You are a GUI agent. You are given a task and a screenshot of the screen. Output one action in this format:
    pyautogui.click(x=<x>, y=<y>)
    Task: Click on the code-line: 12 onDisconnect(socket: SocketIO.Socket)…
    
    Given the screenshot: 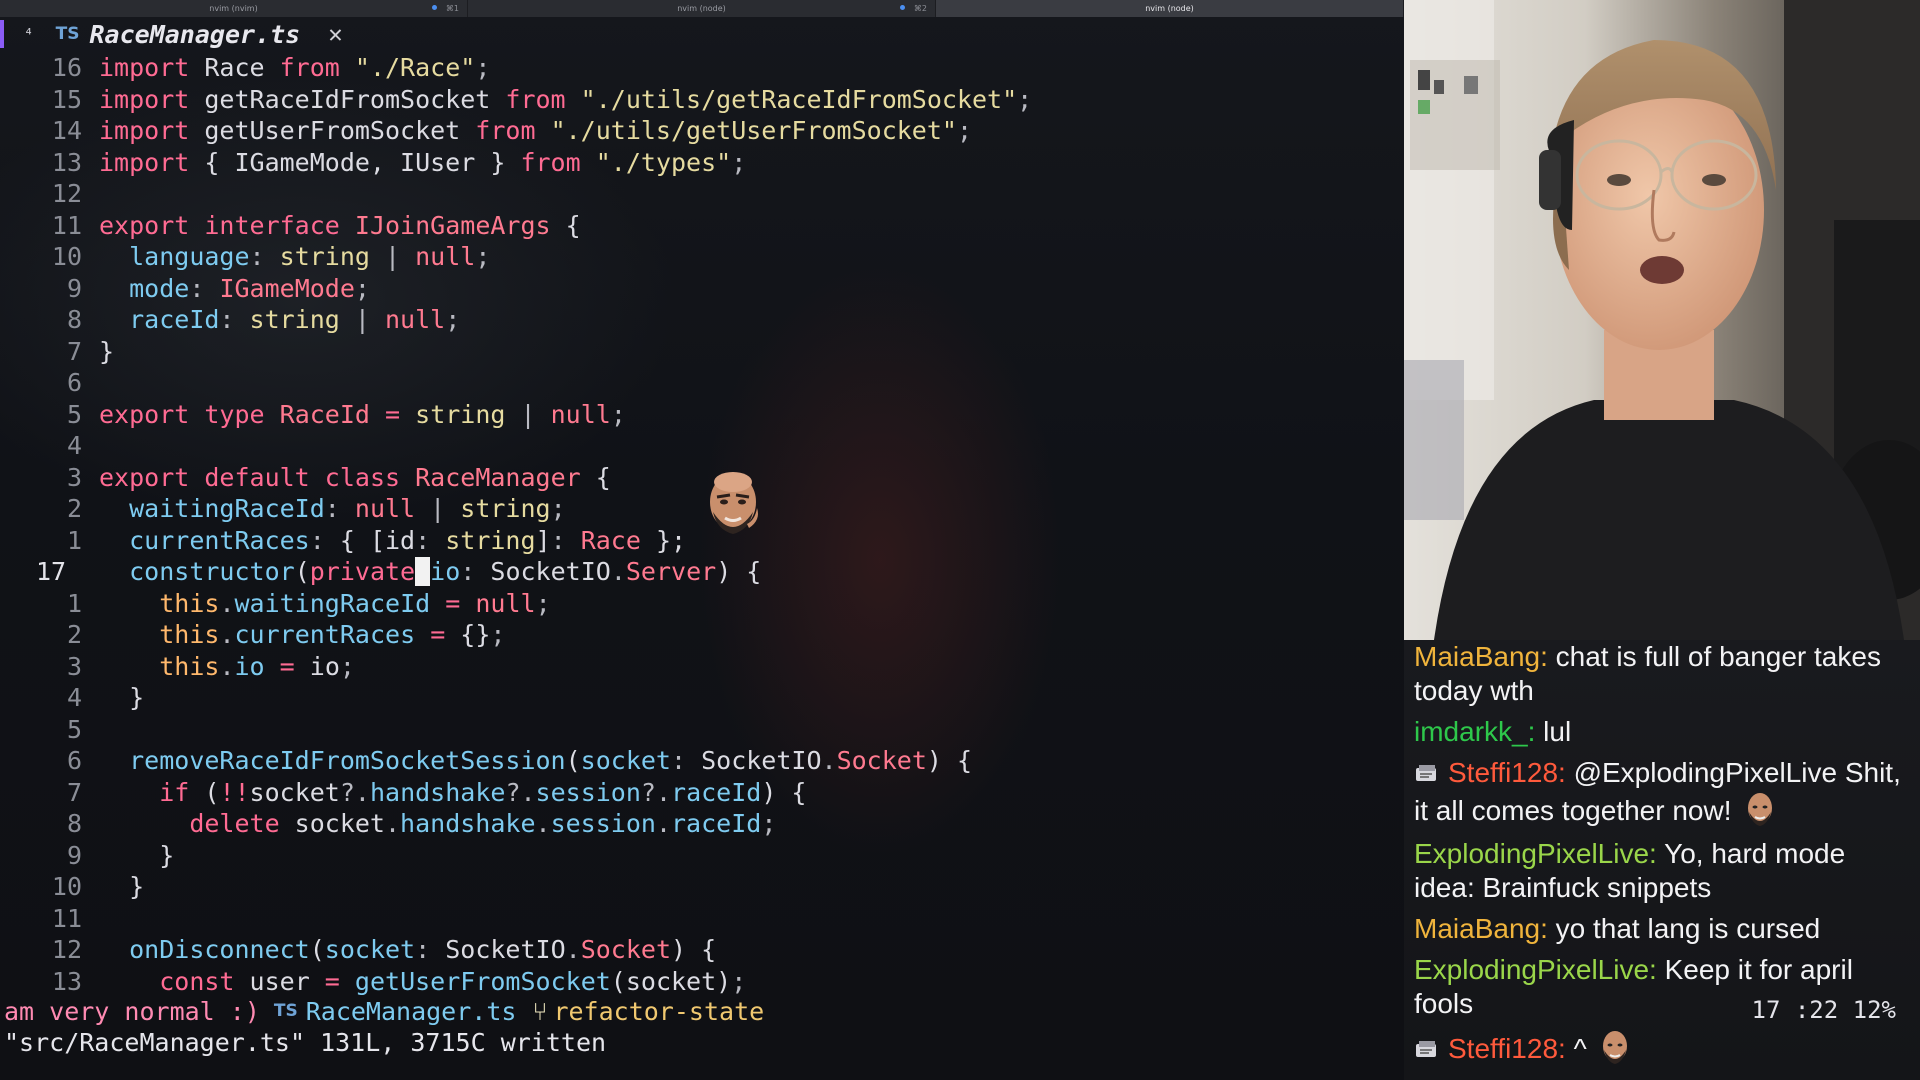 What is the action you would take?
    pyautogui.click(x=702, y=950)
    